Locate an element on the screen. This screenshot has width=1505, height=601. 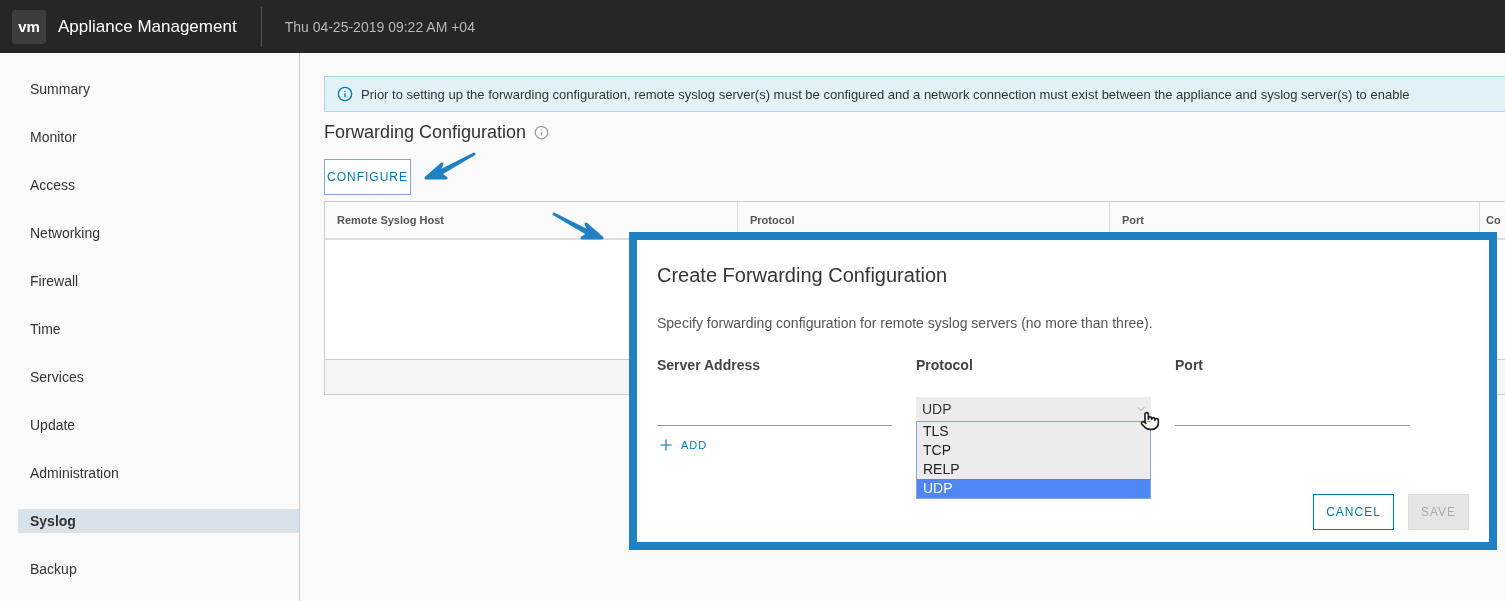
field-label: Port is located at coordinates (1189, 366).